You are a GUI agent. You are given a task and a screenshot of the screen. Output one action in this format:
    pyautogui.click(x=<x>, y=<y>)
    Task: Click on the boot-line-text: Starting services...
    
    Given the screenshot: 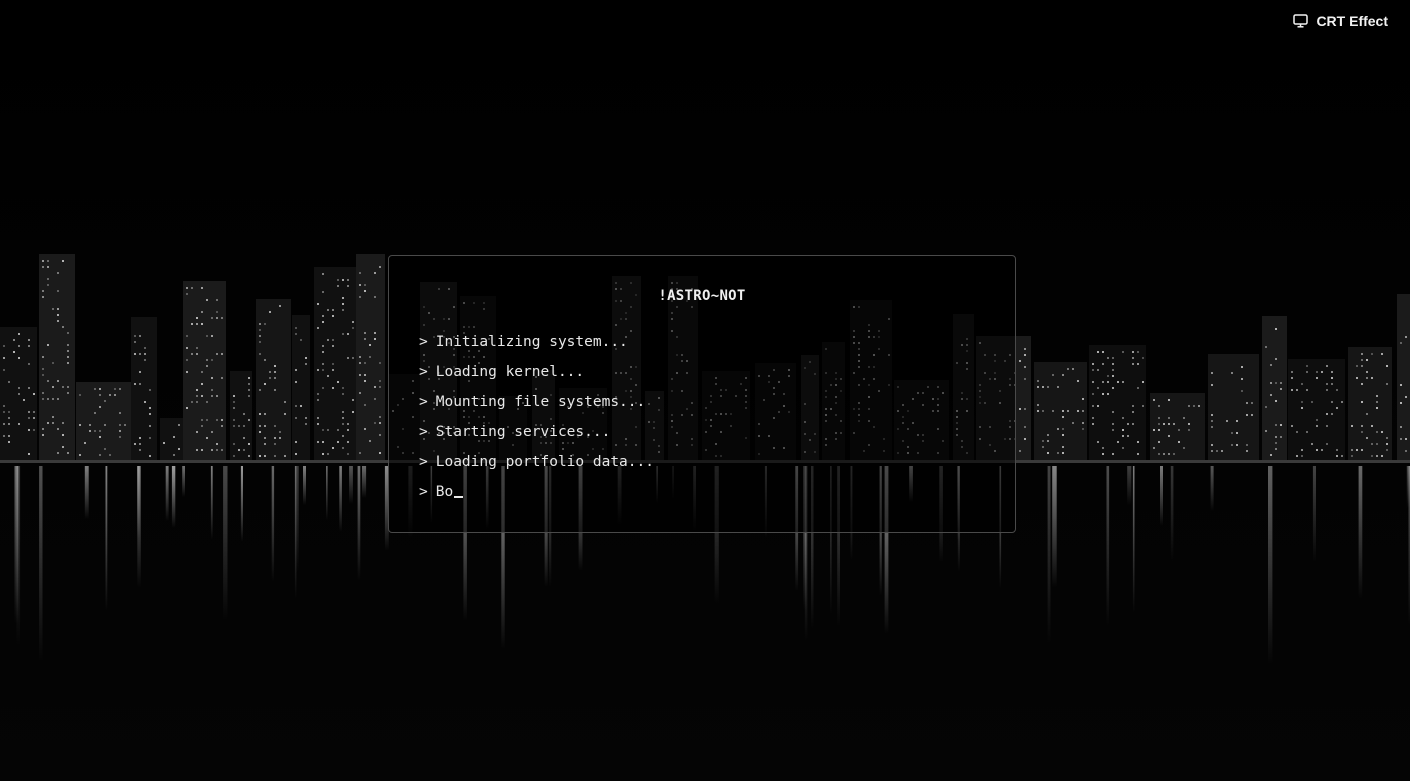 What is the action you would take?
    pyautogui.click(x=523, y=432)
    